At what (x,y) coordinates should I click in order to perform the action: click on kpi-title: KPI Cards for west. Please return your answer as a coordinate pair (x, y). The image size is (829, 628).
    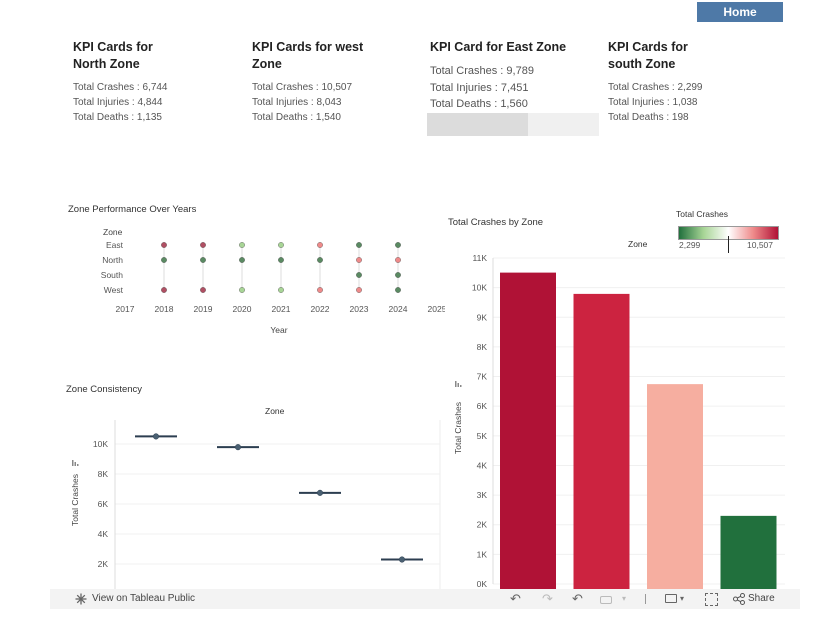
    Looking at the image, I should click on (308, 47).